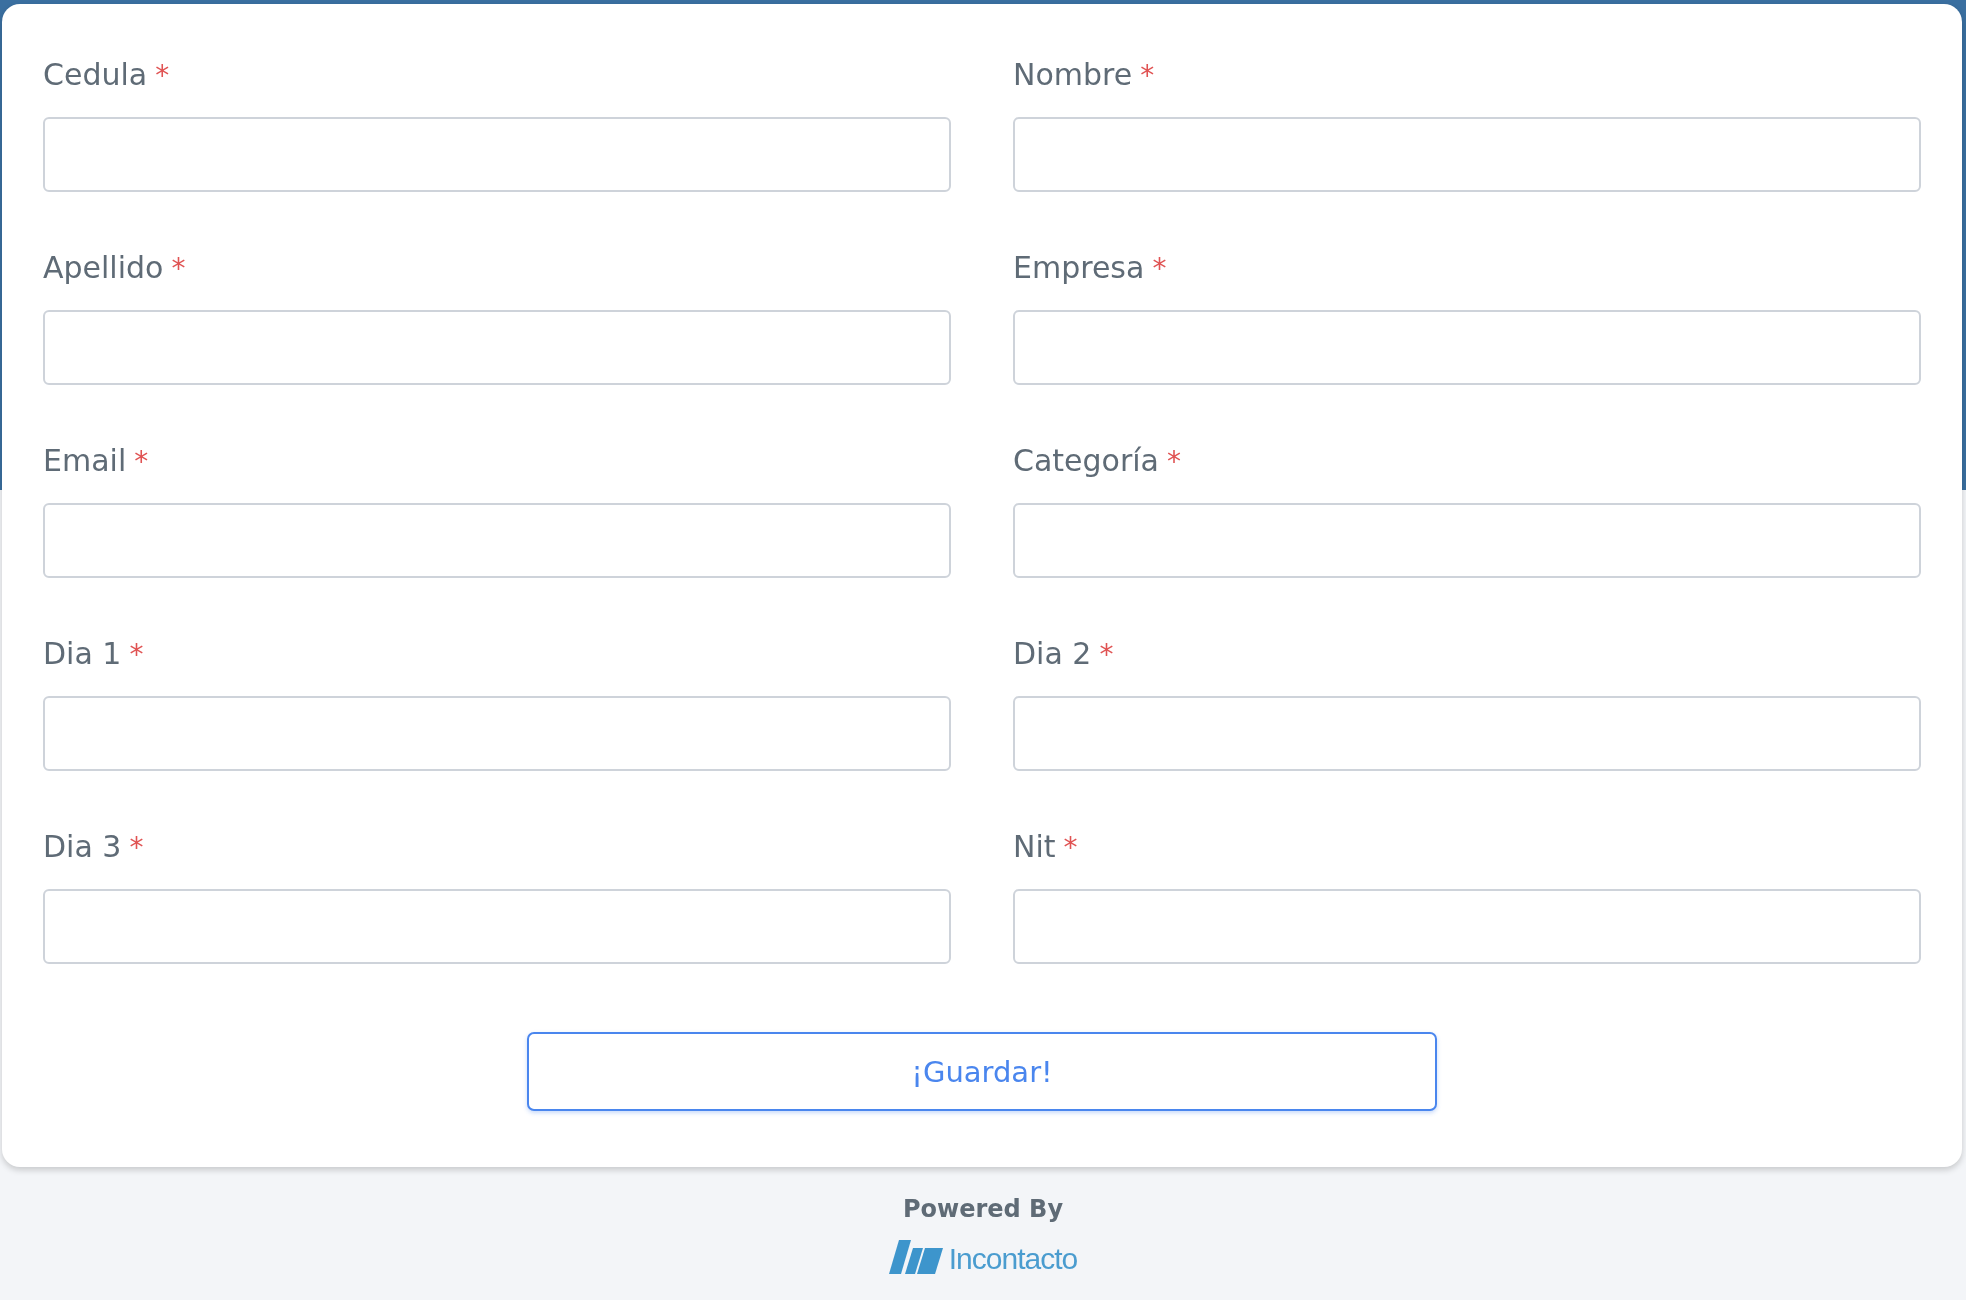 Image resolution: width=1966 pixels, height=1300 pixels. Describe the element at coordinates (82, 847) in the screenshot. I see `field-label: Dia 3` at that location.